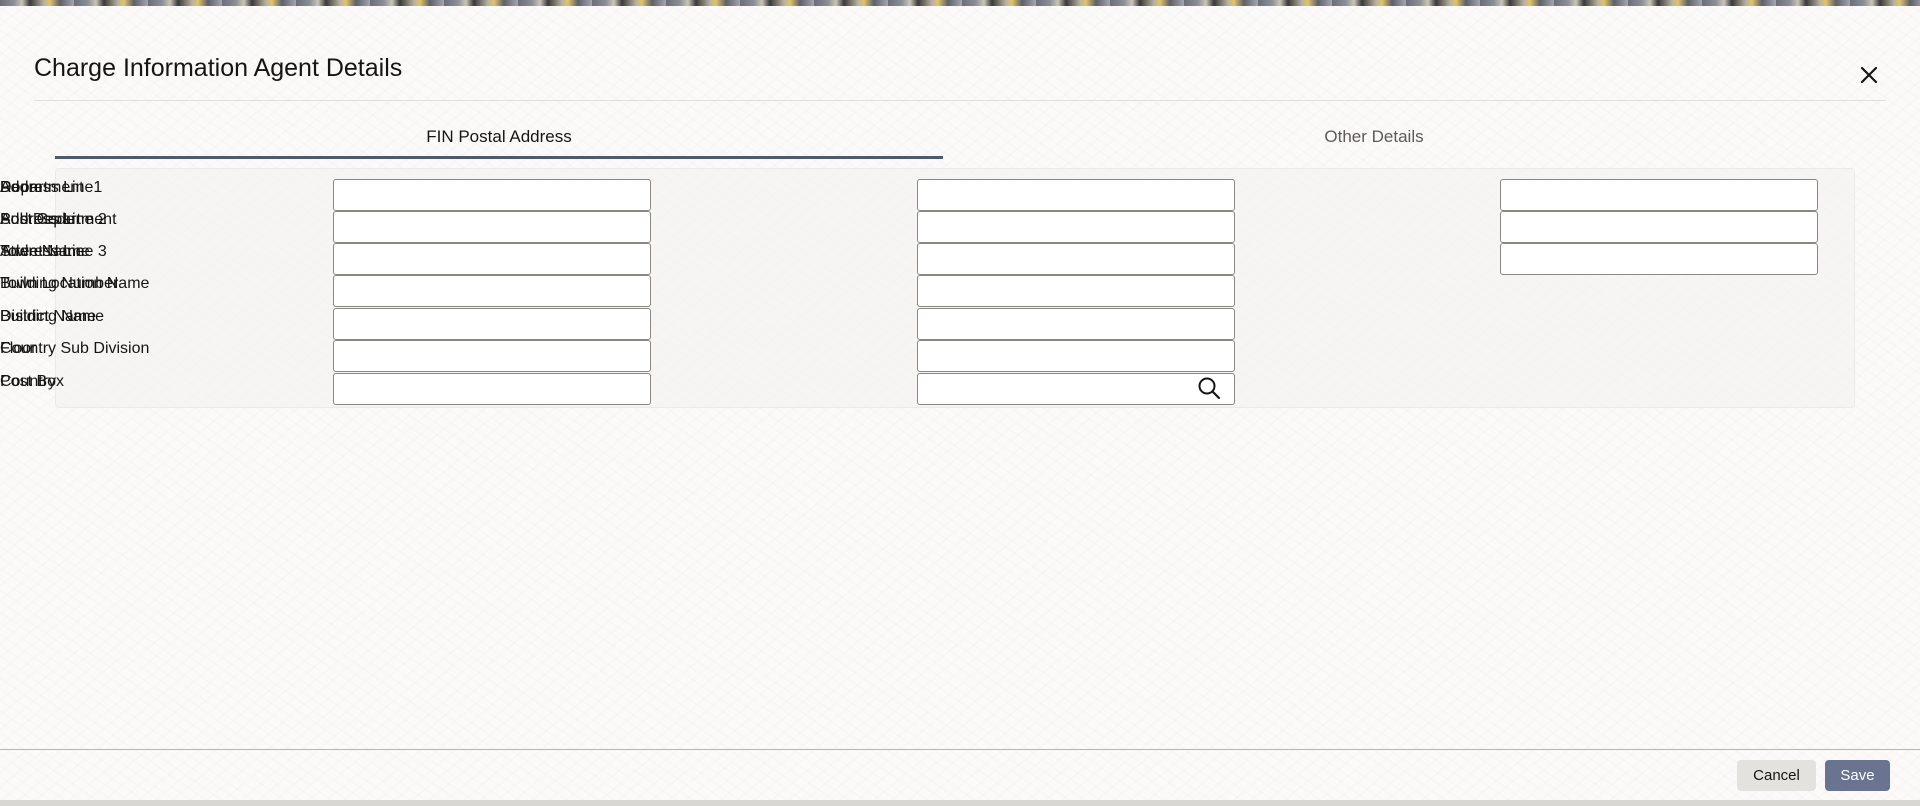 This screenshot has width=1920, height=806. Describe the element at coordinates (1659, 259) in the screenshot. I see `address-line-3-field` at that location.